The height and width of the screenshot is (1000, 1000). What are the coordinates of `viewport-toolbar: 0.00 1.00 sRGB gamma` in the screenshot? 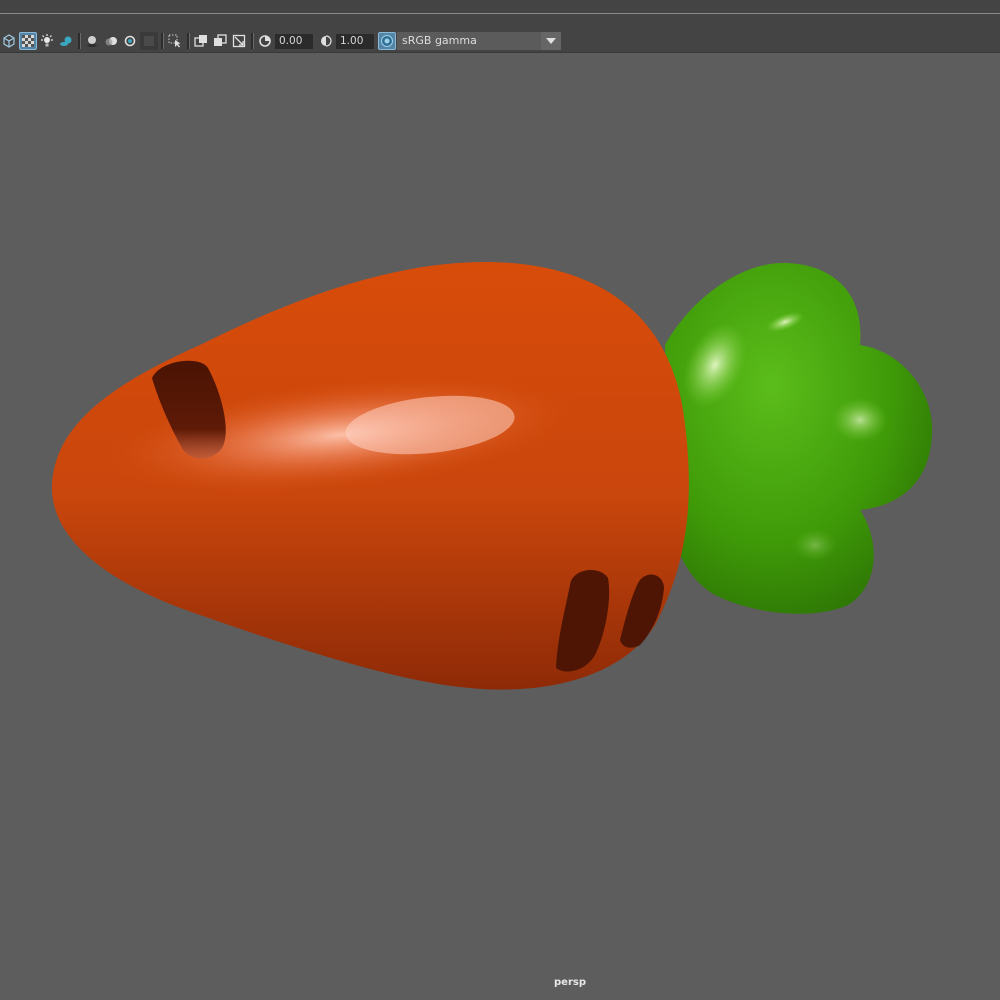 It's located at (500, 33).